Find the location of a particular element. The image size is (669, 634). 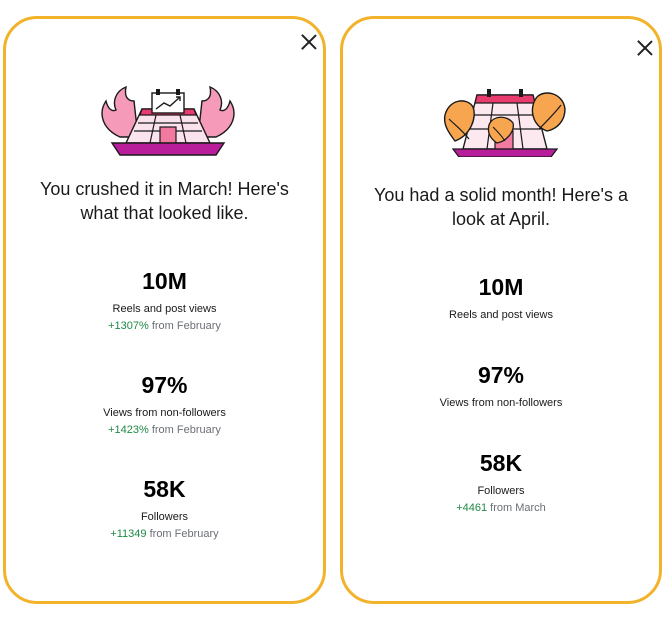

stat-delta: +1423% is located at coordinates (128, 430).